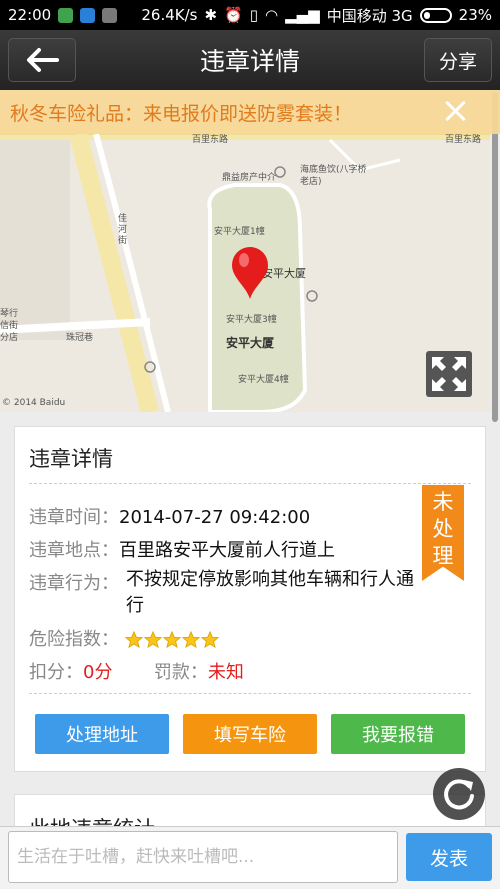 This screenshot has width=500, height=889. Describe the element at coordinates (30, 15) in the screenshot. I see `status-time: 22:00` at that location.